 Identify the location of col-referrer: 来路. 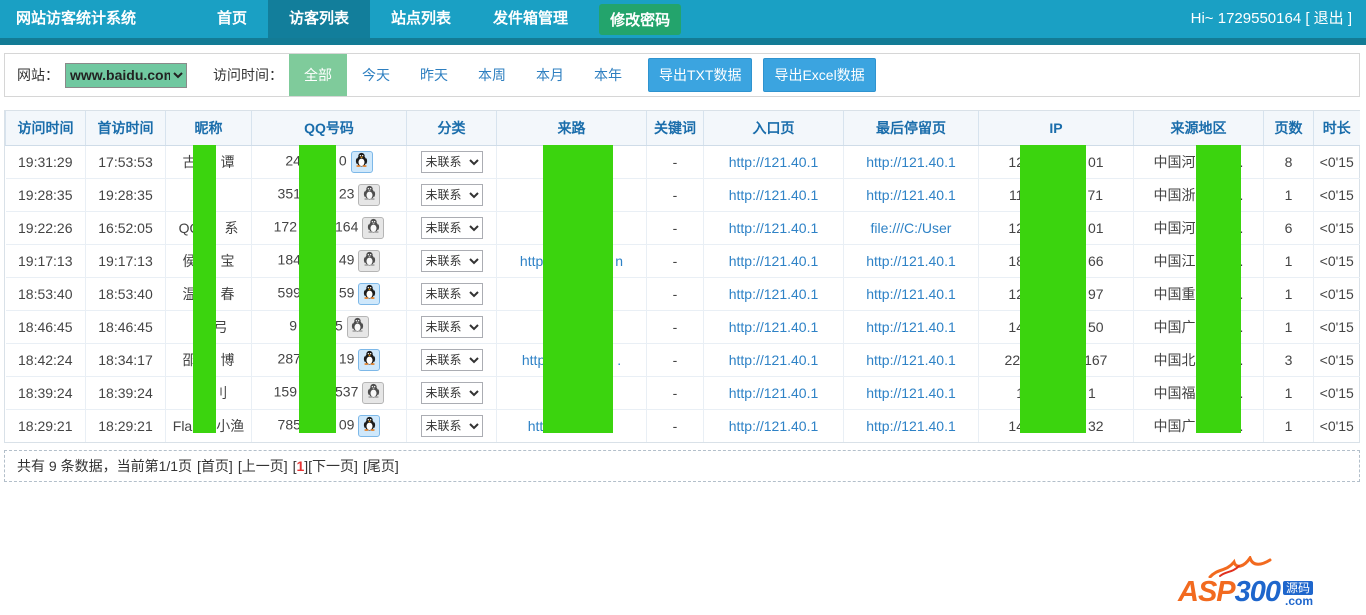
(571, 128).